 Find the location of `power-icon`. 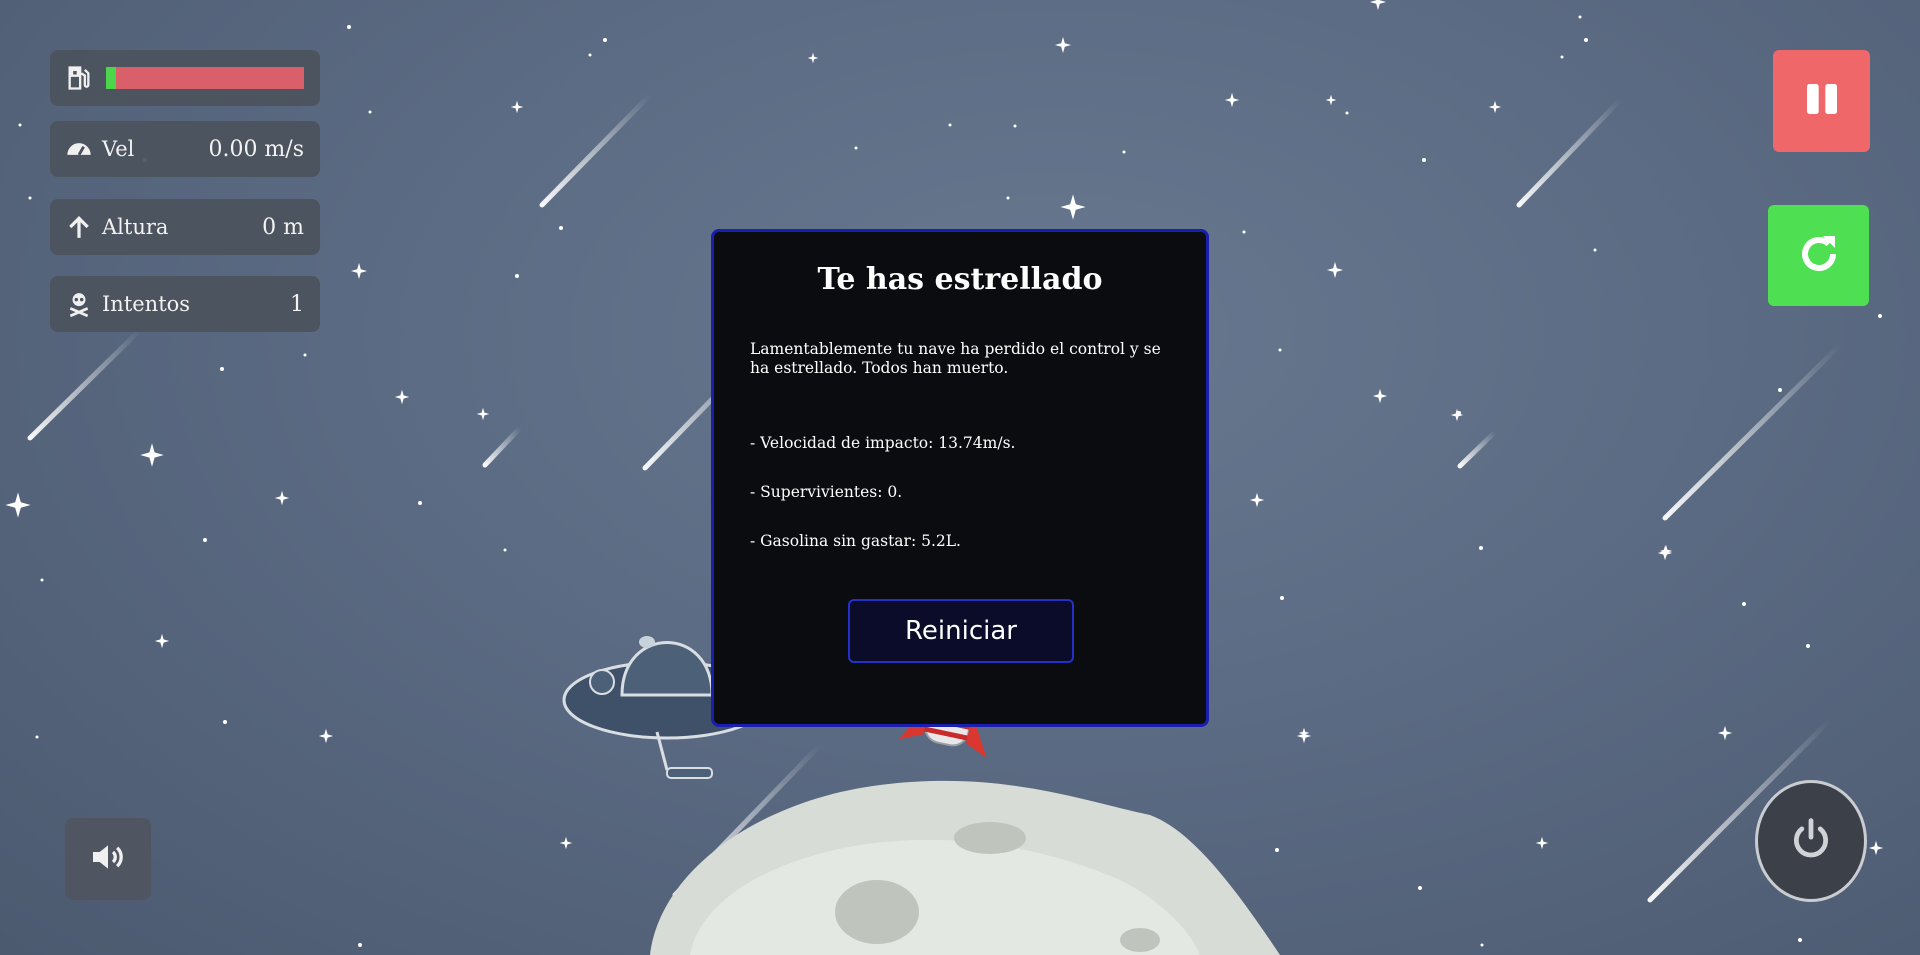

power-icon is located at coordinates (1811, 841).